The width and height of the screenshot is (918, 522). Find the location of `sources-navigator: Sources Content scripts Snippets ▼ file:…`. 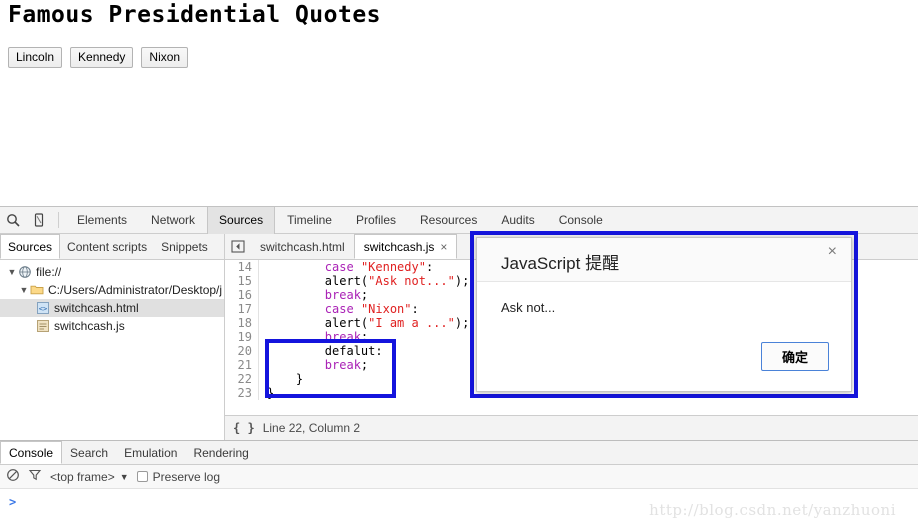

sources-navigator: Sources Content scripts Snippets ▼ file:… is located at coordinates (112, 337).